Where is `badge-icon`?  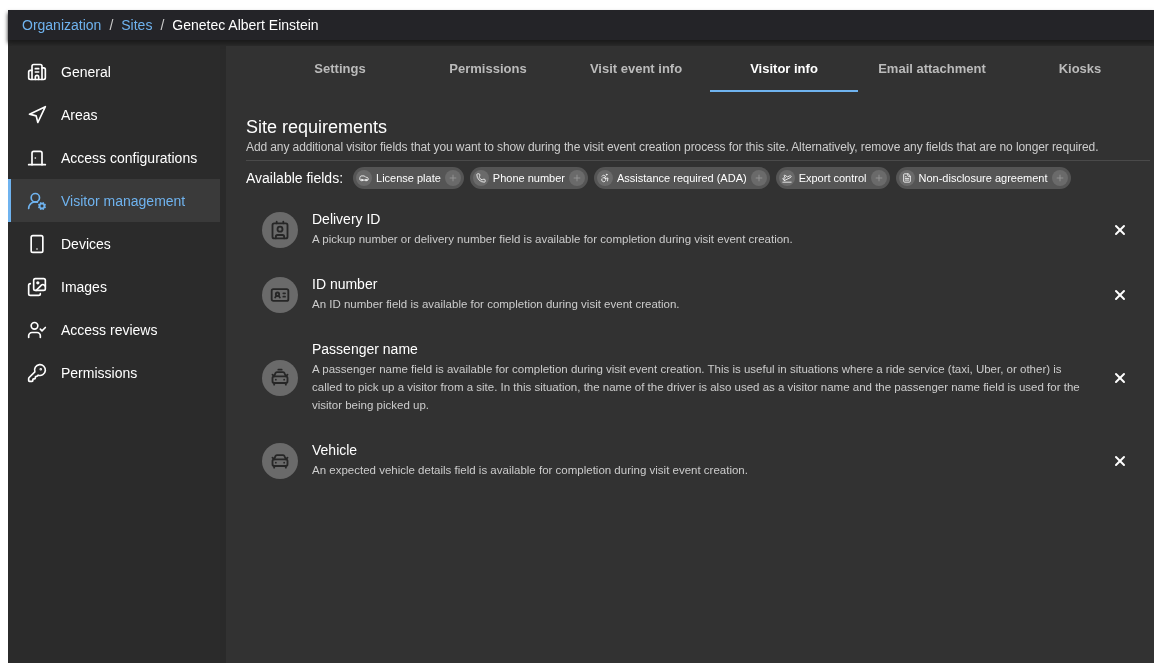 badge-icon is located at coordinates (280, 229).